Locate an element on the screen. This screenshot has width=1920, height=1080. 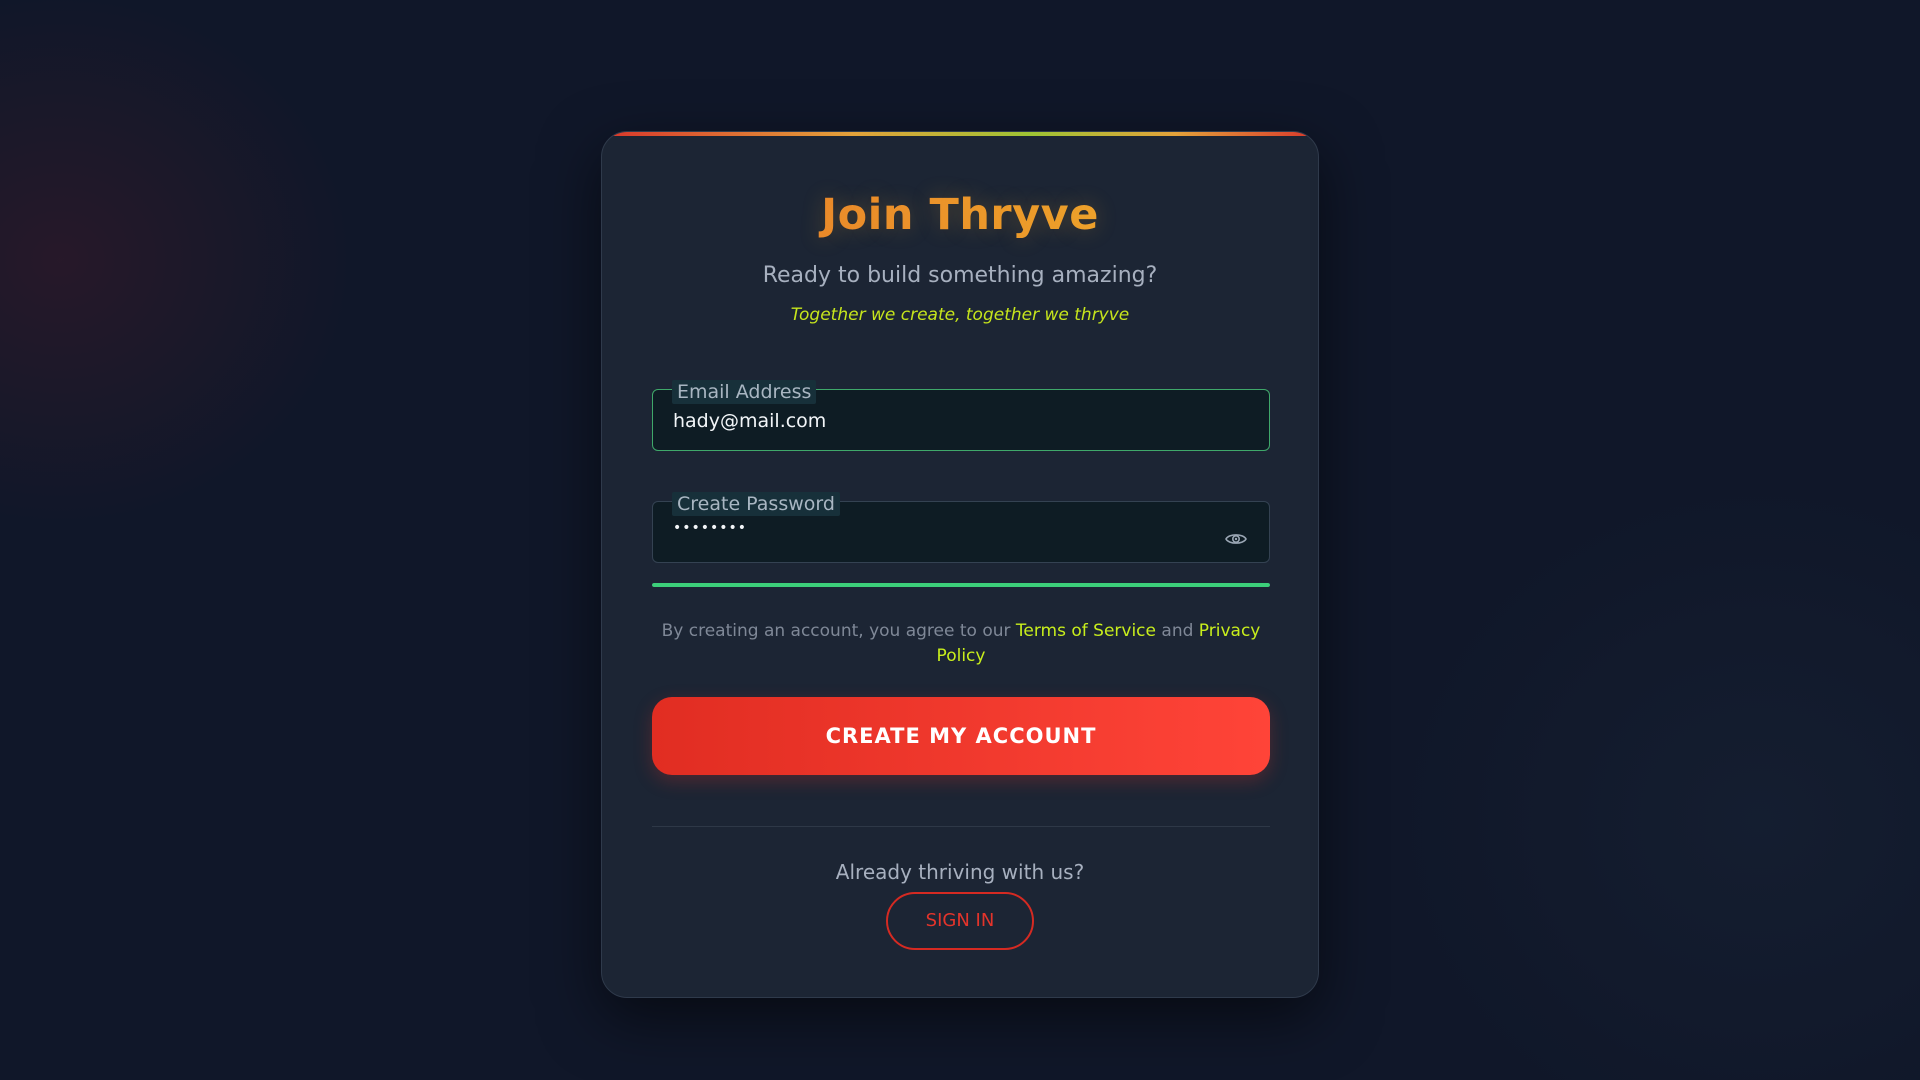
page-subtitle: Ready to build something amazing? is located at coordinates (960, 275).